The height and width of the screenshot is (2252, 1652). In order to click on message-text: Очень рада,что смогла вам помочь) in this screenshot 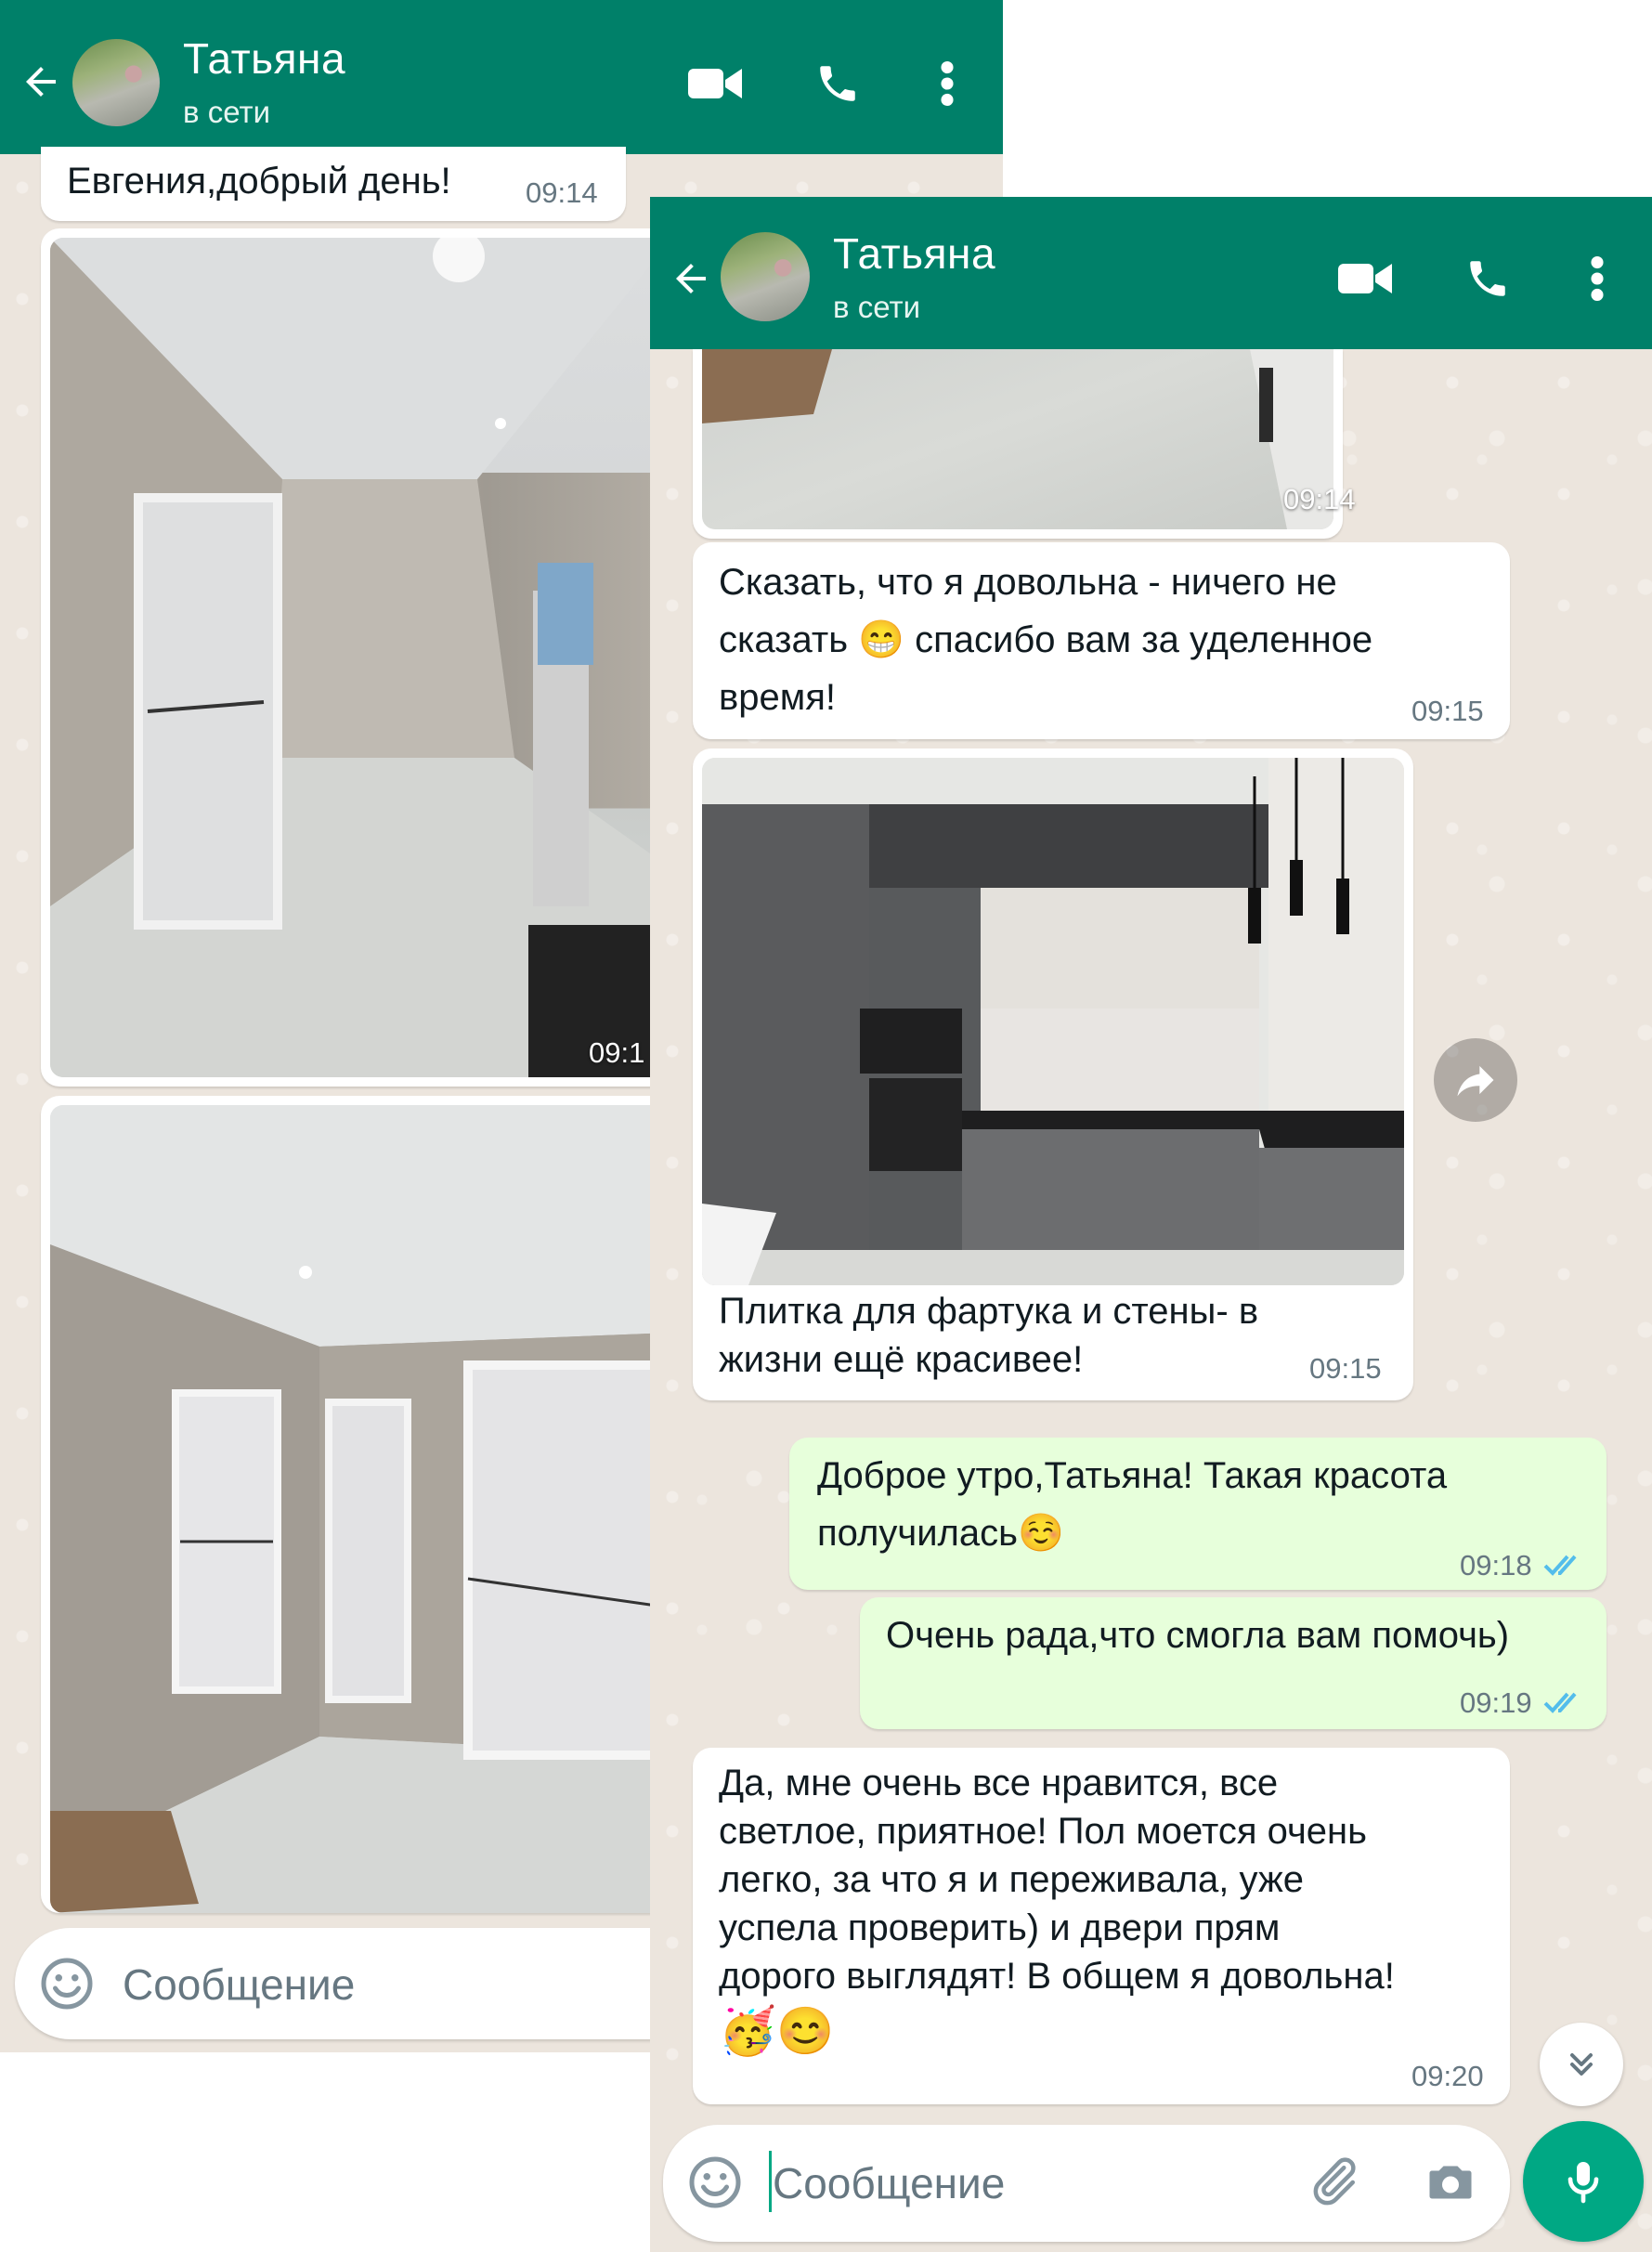, I will do `click(1198, 1635)`.